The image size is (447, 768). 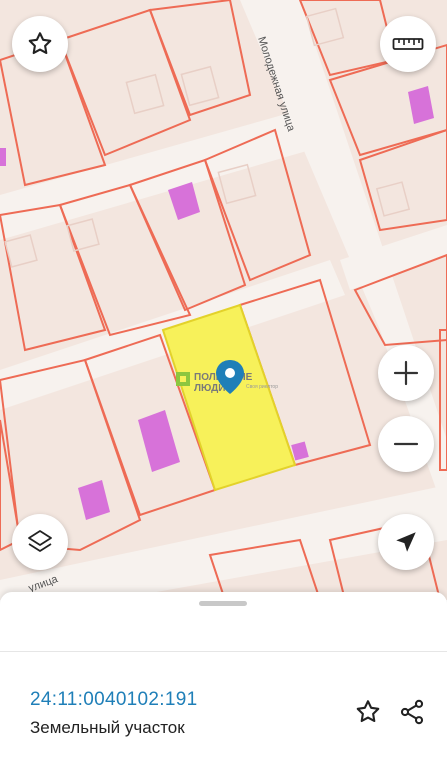 I want to click on watermark-line2: ЛЮДИ, so click(x=209, y=388).